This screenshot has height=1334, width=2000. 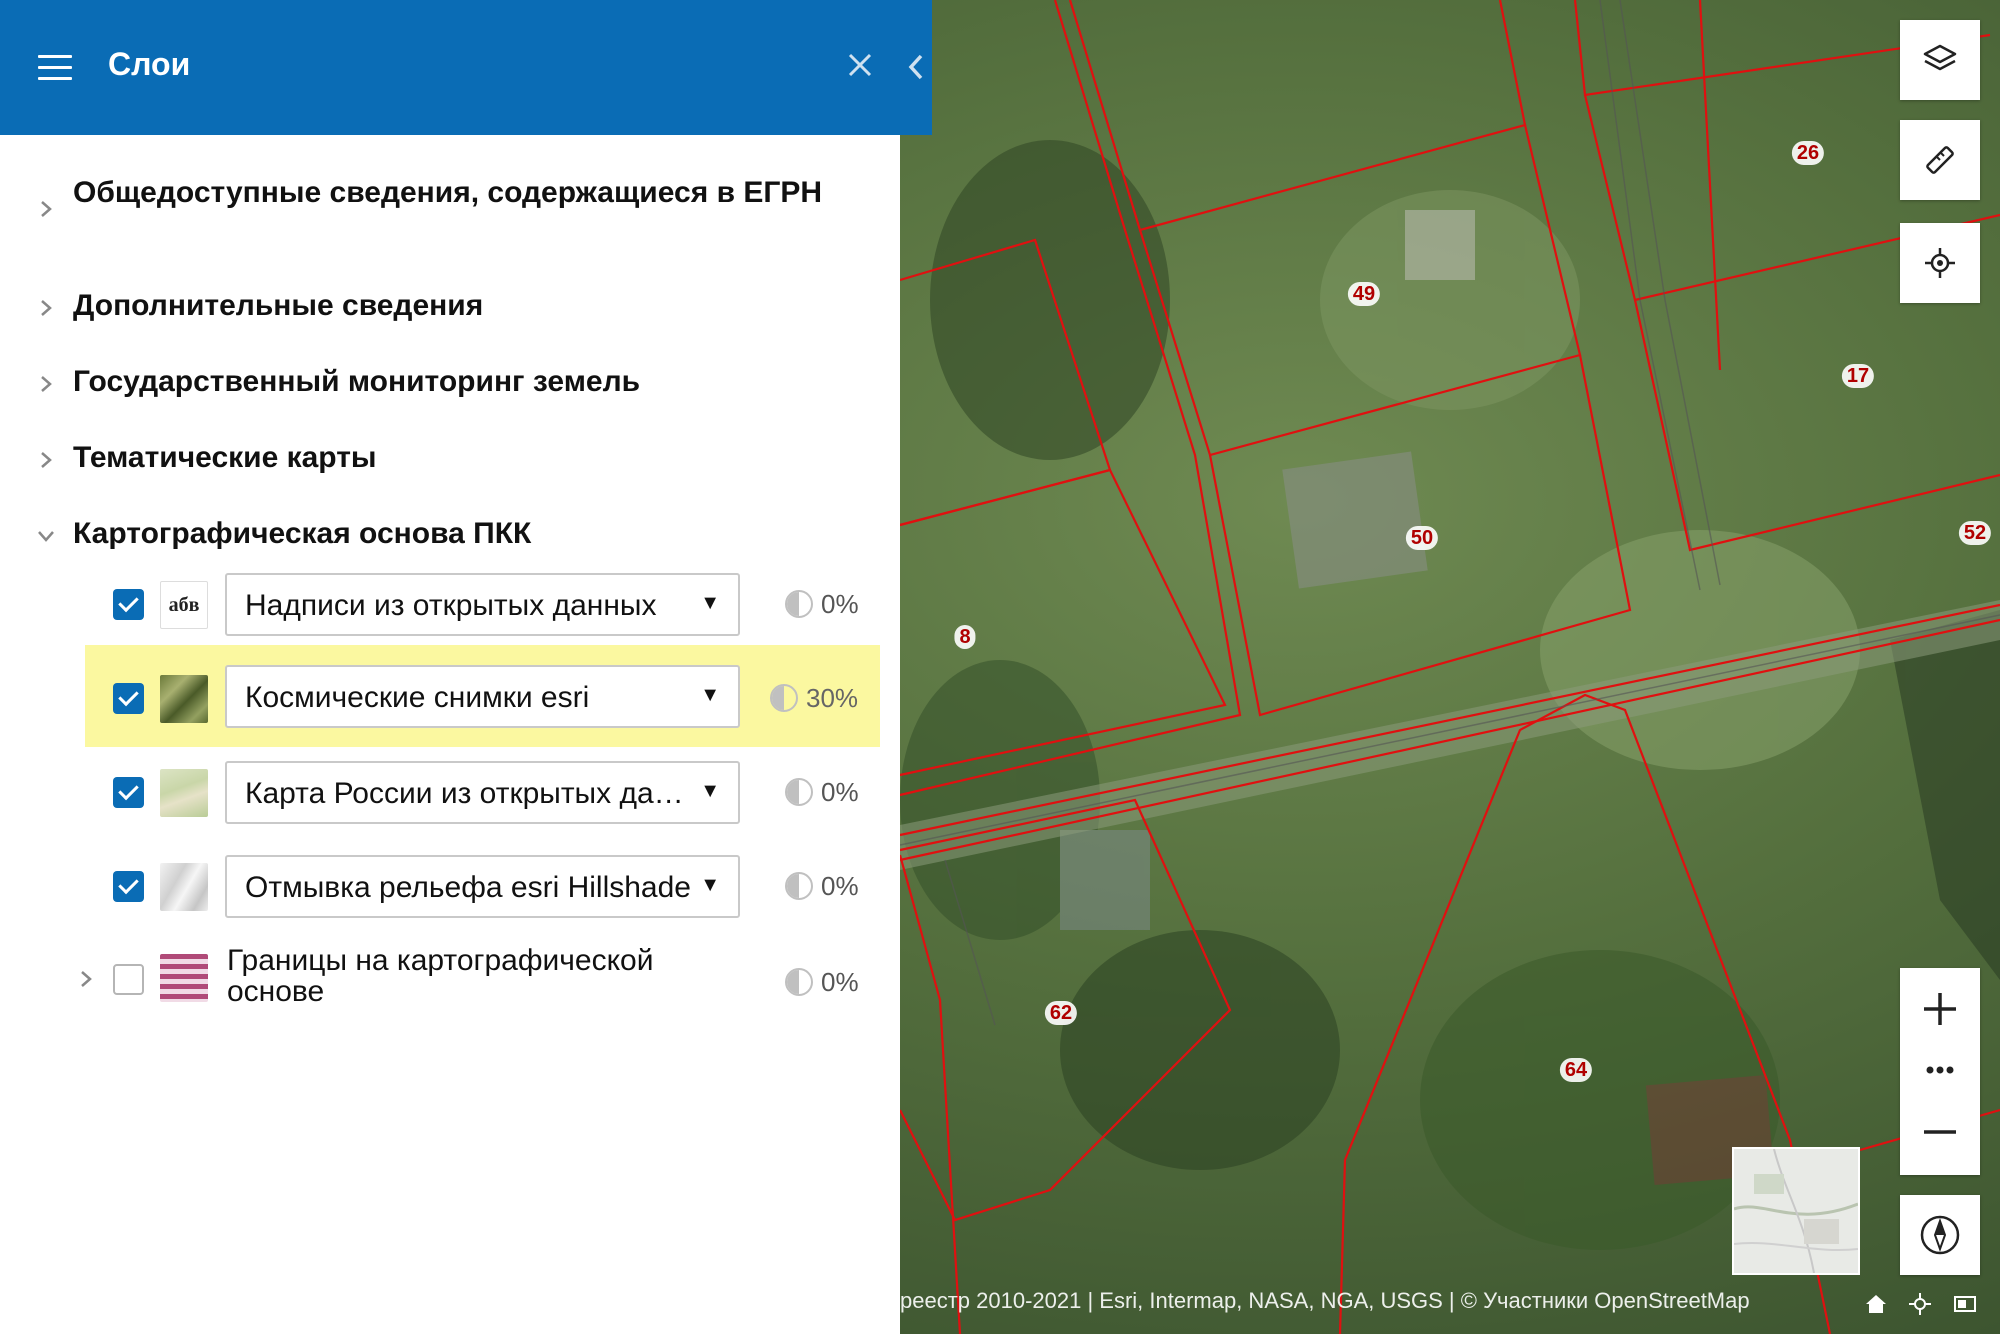 I want to click on layer-row-labels: абв Надписи из открытых данных ▼ 0%, so click(x=482, y=605).